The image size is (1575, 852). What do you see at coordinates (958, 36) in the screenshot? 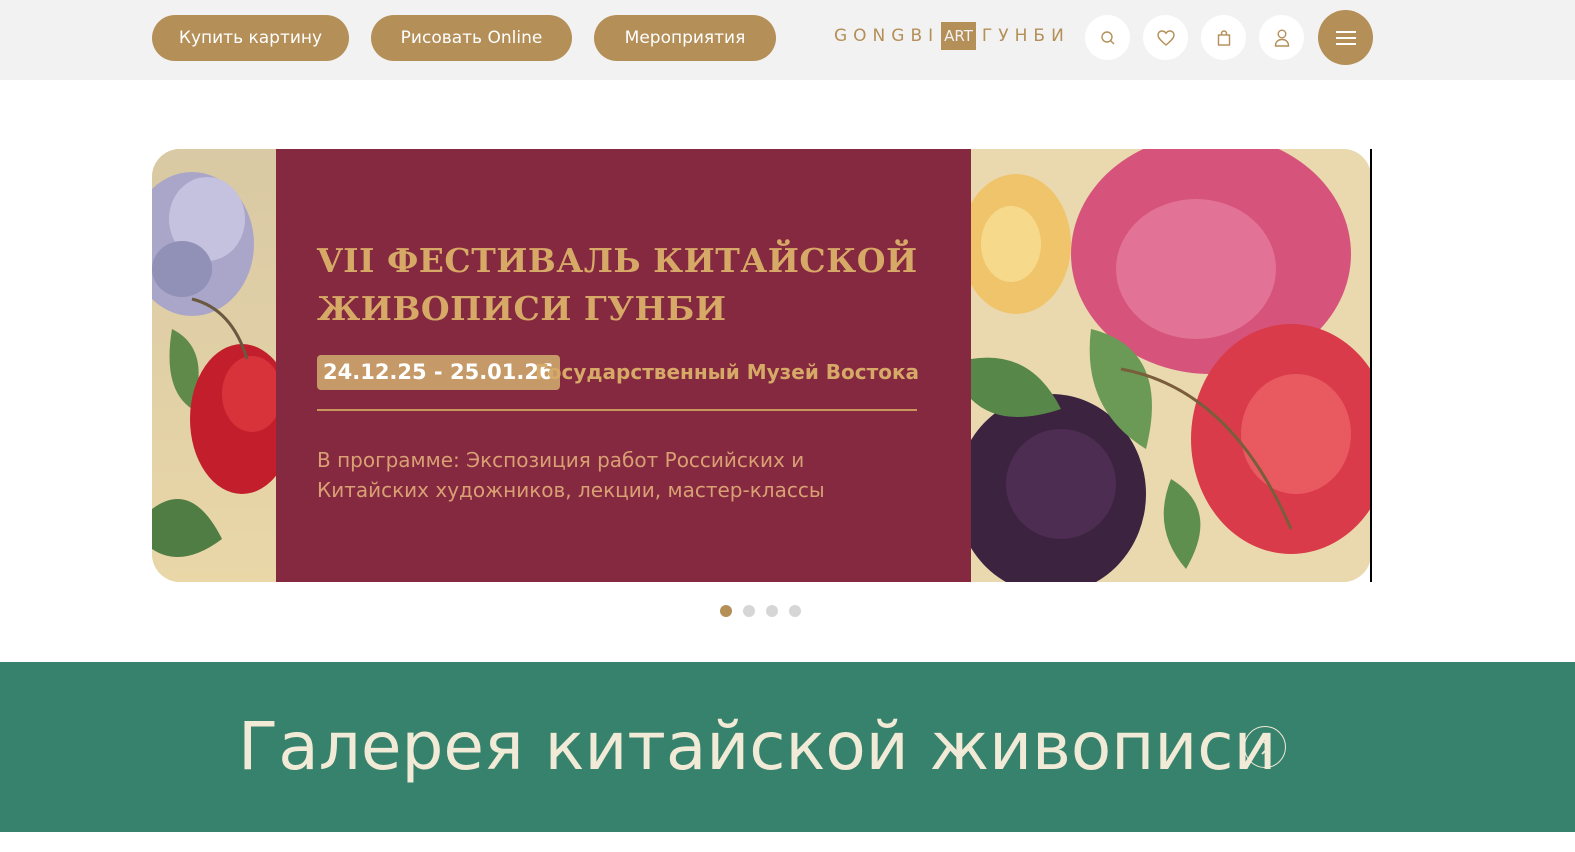
I see `logo-art-mark: ART` at bounding box center [958, 36].